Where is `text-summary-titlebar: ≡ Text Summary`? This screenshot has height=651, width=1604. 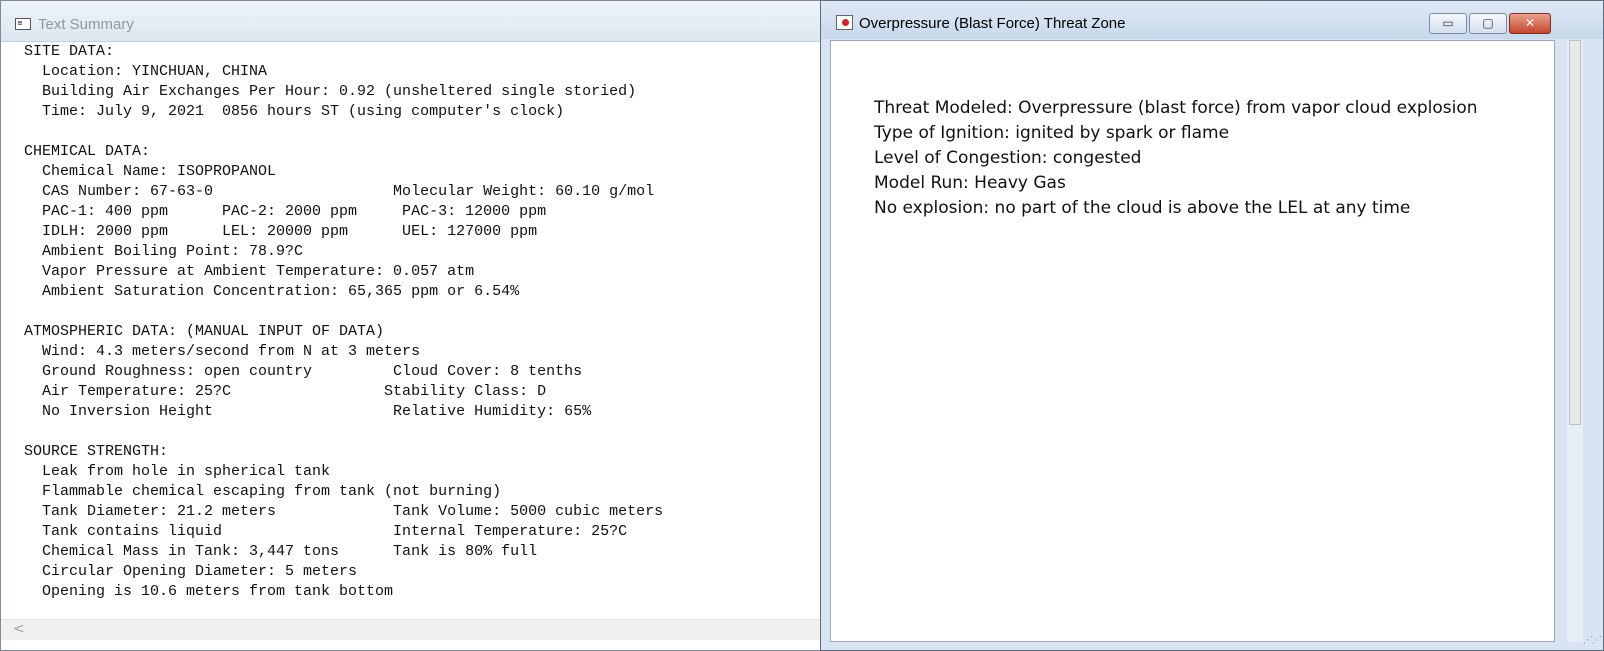
text-summary-titlebar: ≡ Text Summary is located at coordinates (411, 21).